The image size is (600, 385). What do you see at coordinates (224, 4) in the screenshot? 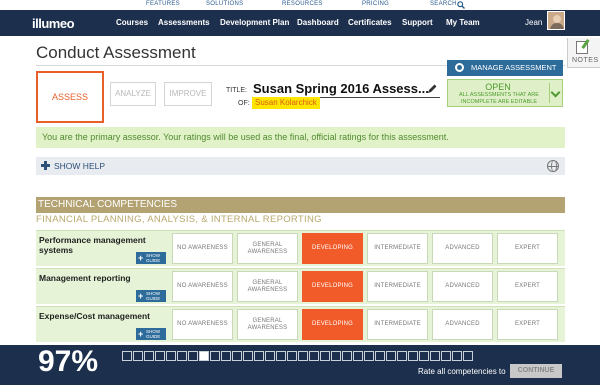
I see `solutions-link: SOLUTIONS` at bounding box center [224, 4].